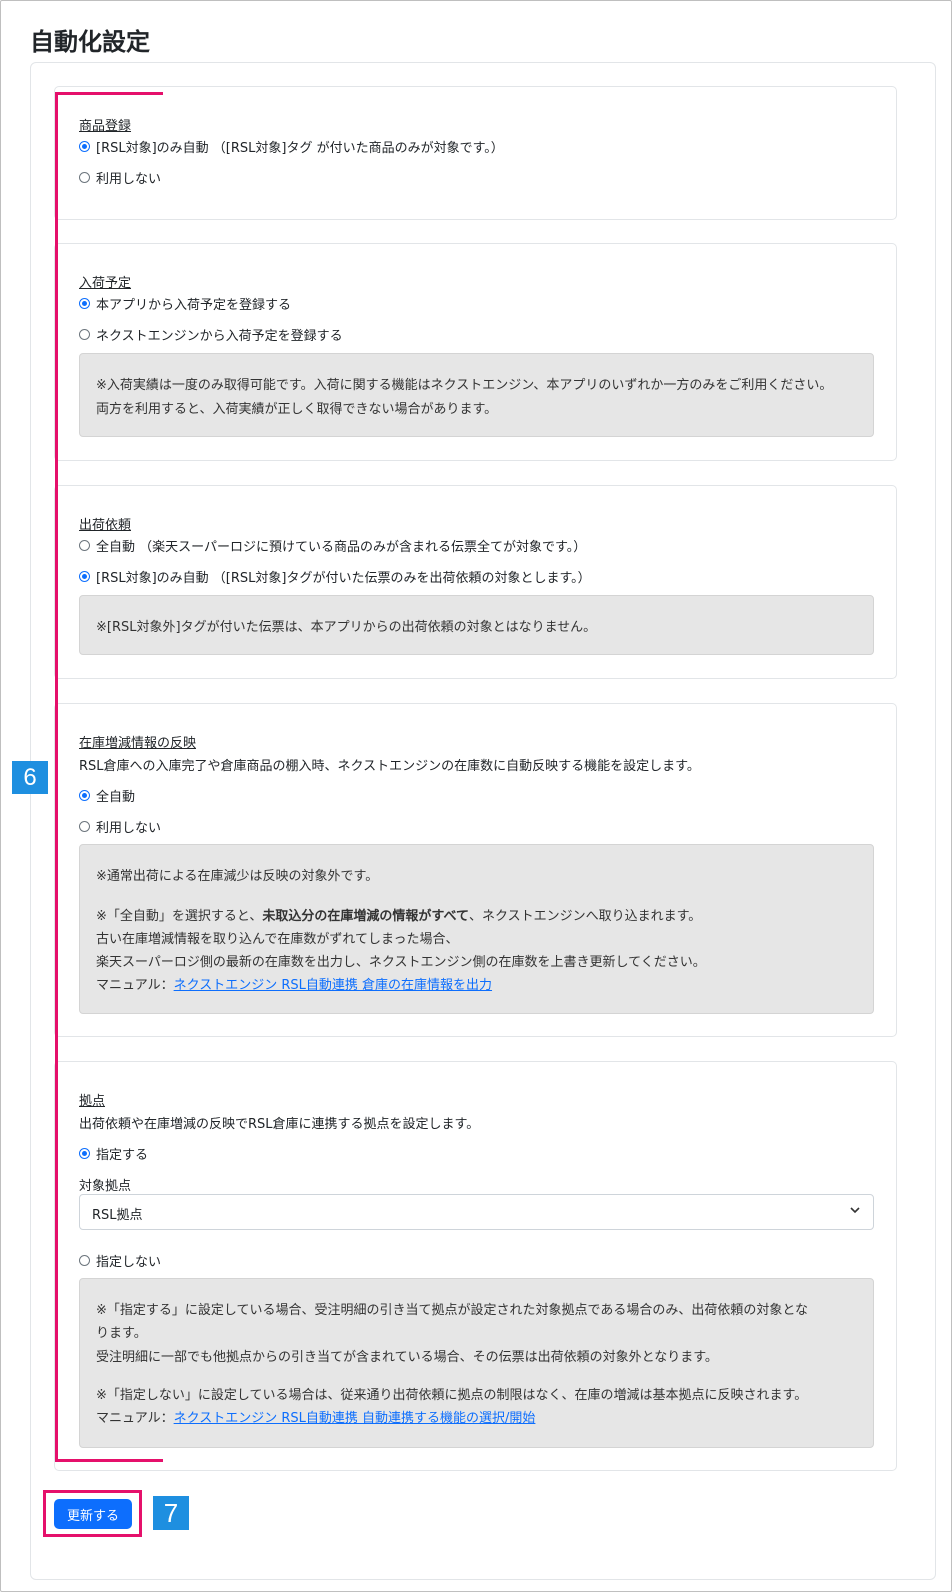  Describe the element at coordinates (121, 1333) in the screenshot. I see `note-text: ります。` at that location.